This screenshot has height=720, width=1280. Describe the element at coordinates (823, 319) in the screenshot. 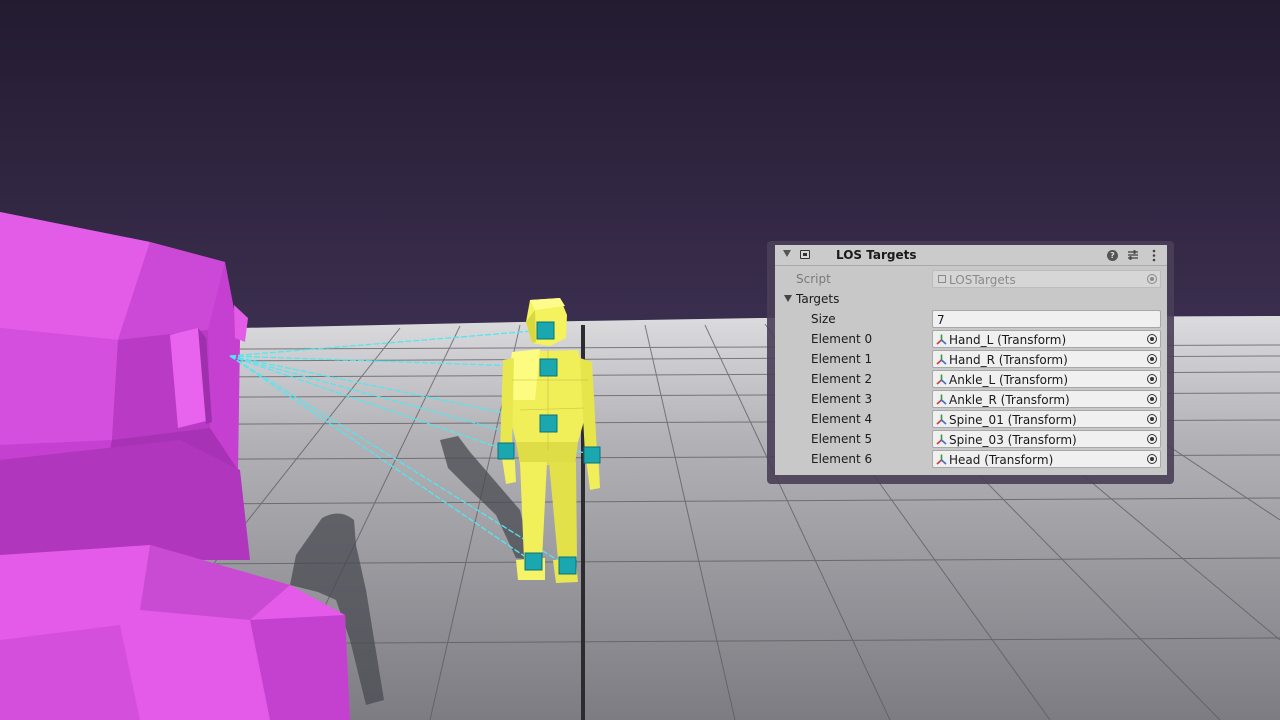

I see `size-label: Size` at that location.